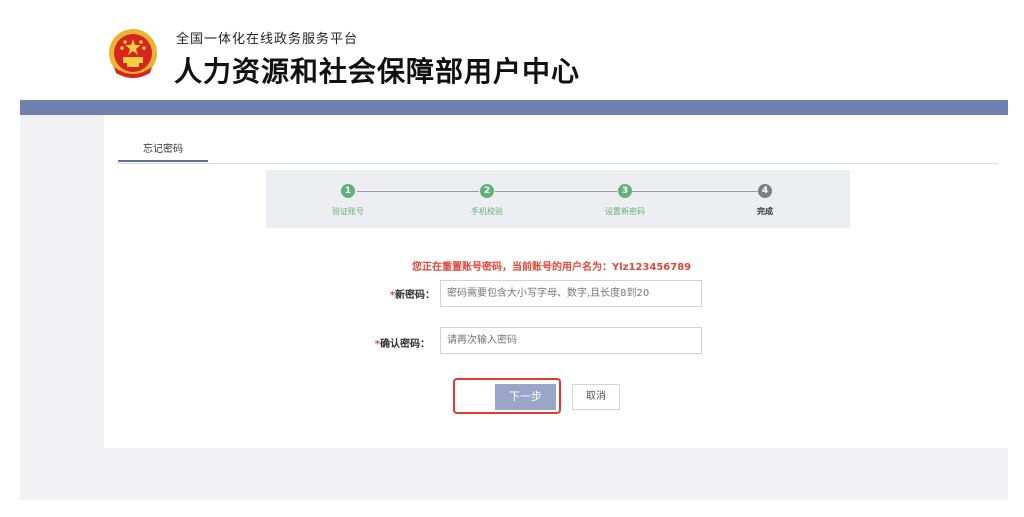  I want to click on national-emblem-icon, so click(133, 53).